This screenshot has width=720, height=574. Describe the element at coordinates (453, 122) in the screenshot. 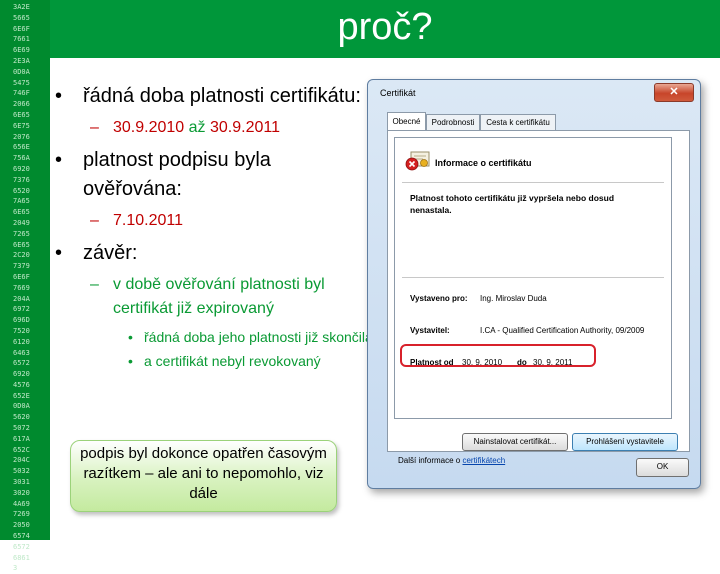

I see `tab-details: Podrobnosti` at that location.